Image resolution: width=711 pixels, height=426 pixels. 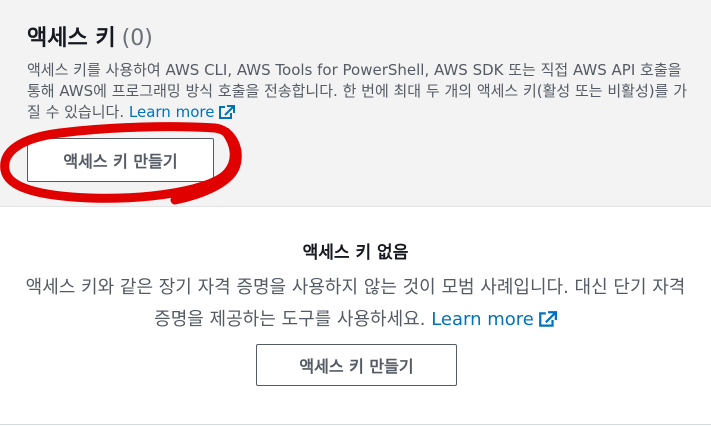 I want to click on empty-state-title: 액세스 키 없음, so click(x=355, y=253).